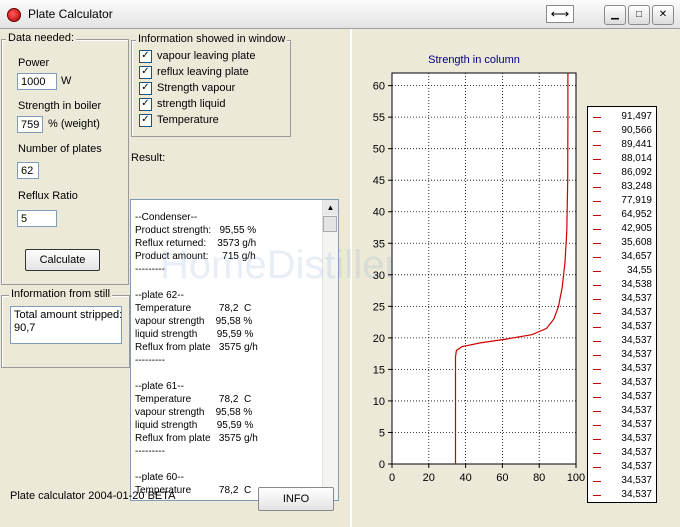 The width and height of the screenshot is (680, 527). Describe the element at coordinates (296, 499) in the screenshot. I see `info-button: INFO` at that location.